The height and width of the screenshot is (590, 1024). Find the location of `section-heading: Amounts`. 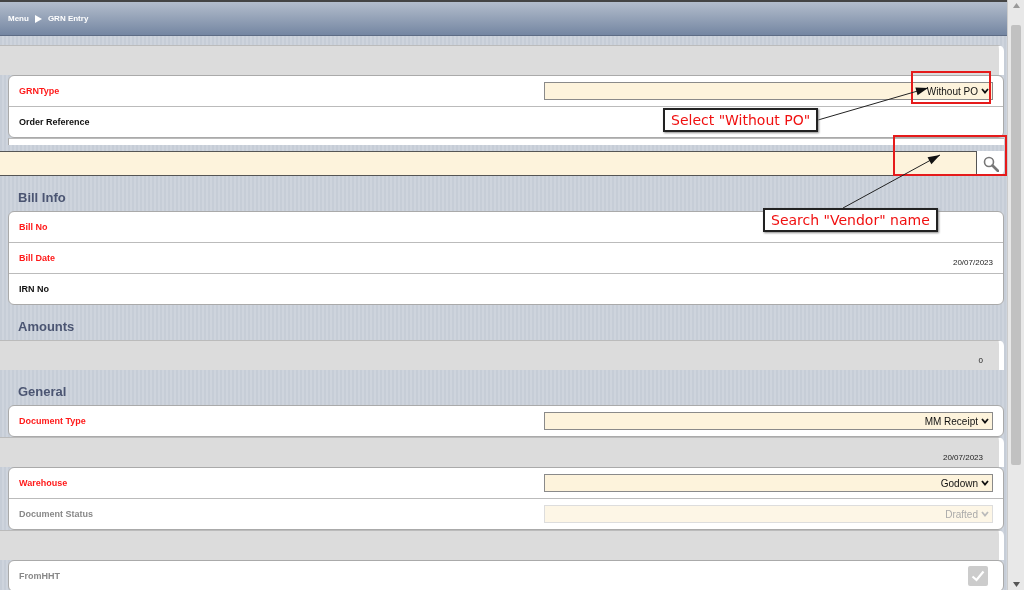

section-heading: Amounts is located at coordinates (46, 326).